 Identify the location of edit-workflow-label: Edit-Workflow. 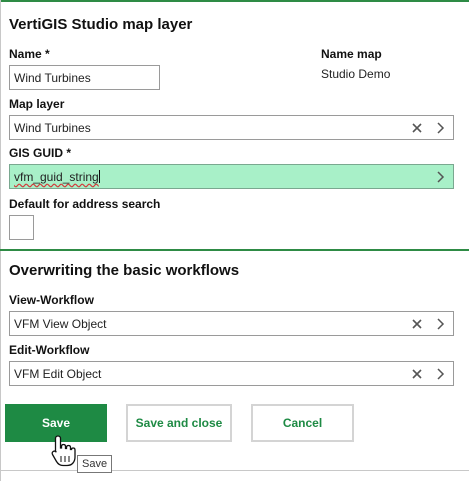
(49, 350).